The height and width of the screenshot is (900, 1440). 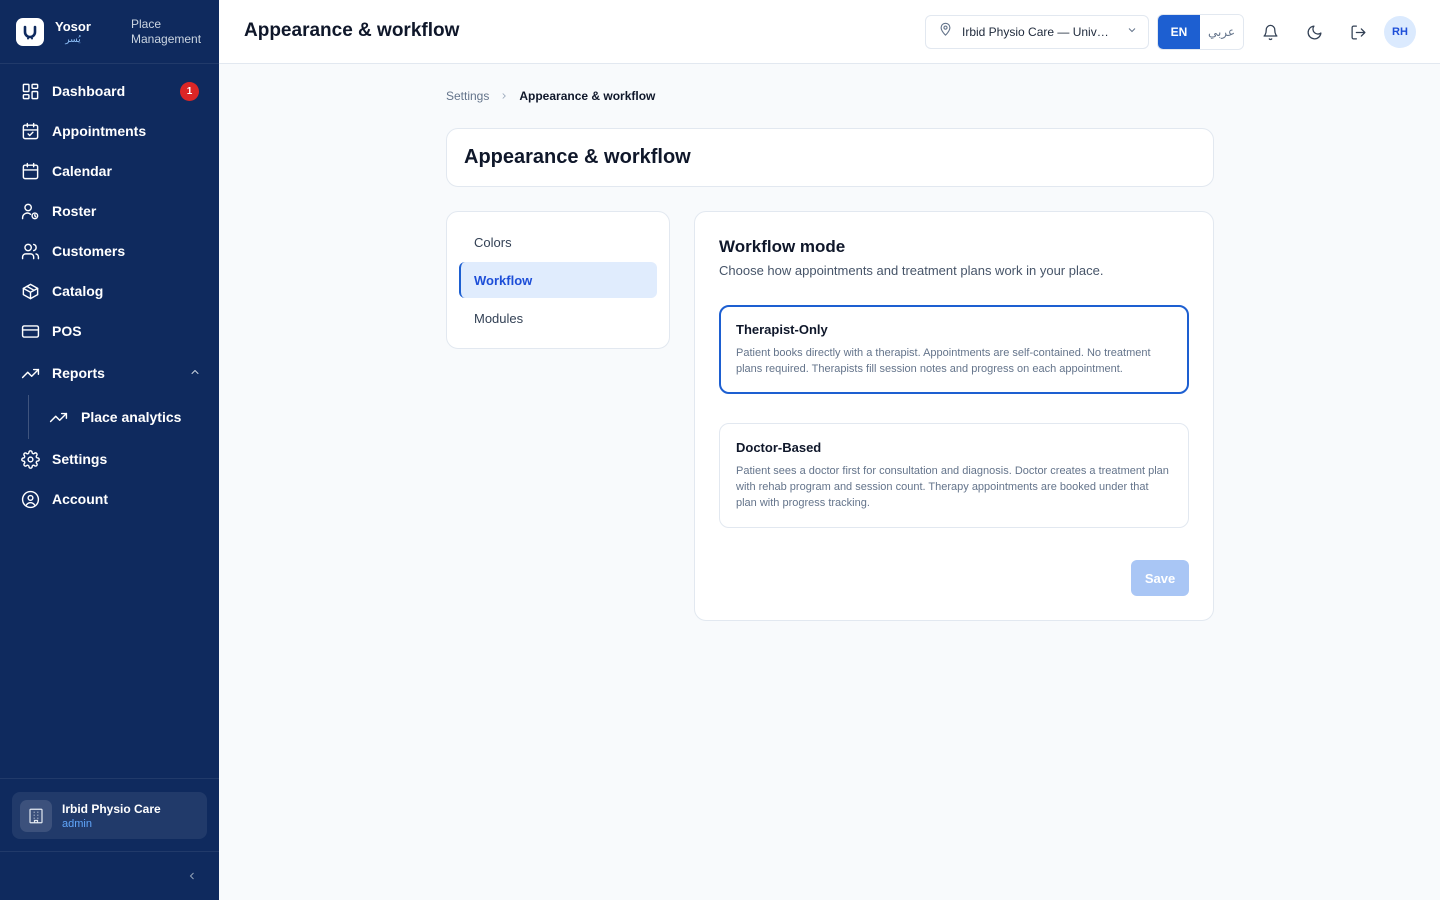 What do you see at coordinates (111, 808) in the screenshot?
I see `place-name: Irbid Physio Care` at bounding box center [111, 808].